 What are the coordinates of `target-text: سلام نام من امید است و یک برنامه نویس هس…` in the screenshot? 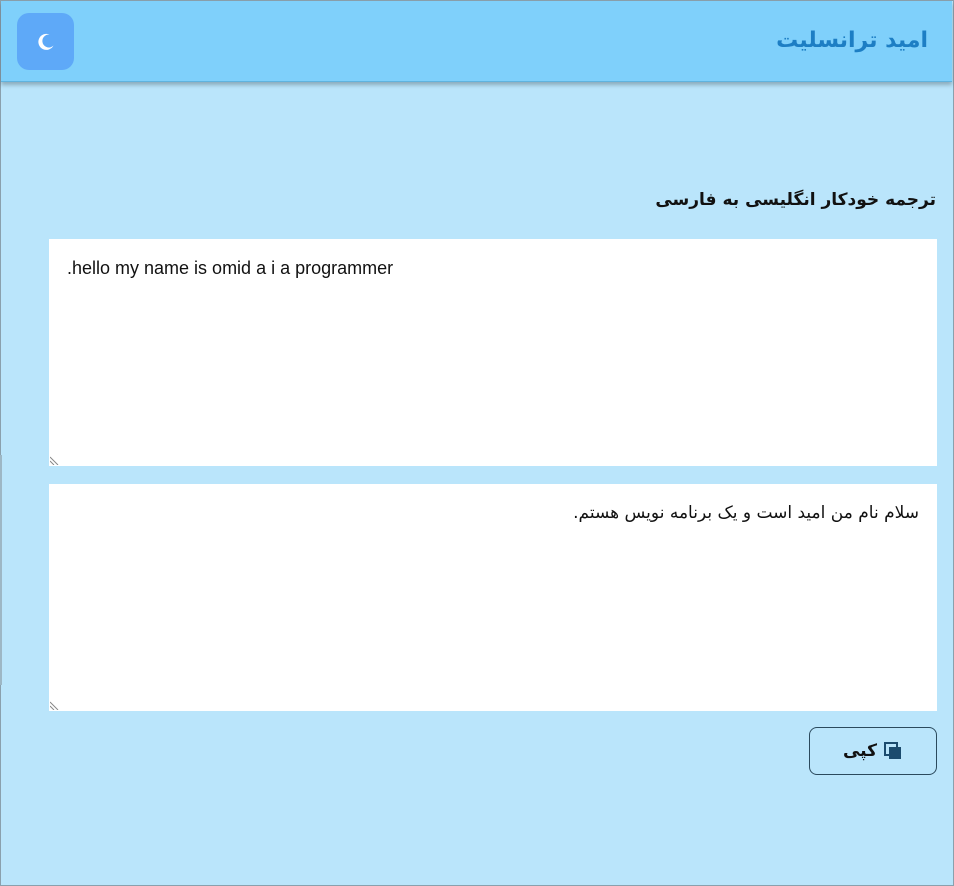 It's located at (746, 513).